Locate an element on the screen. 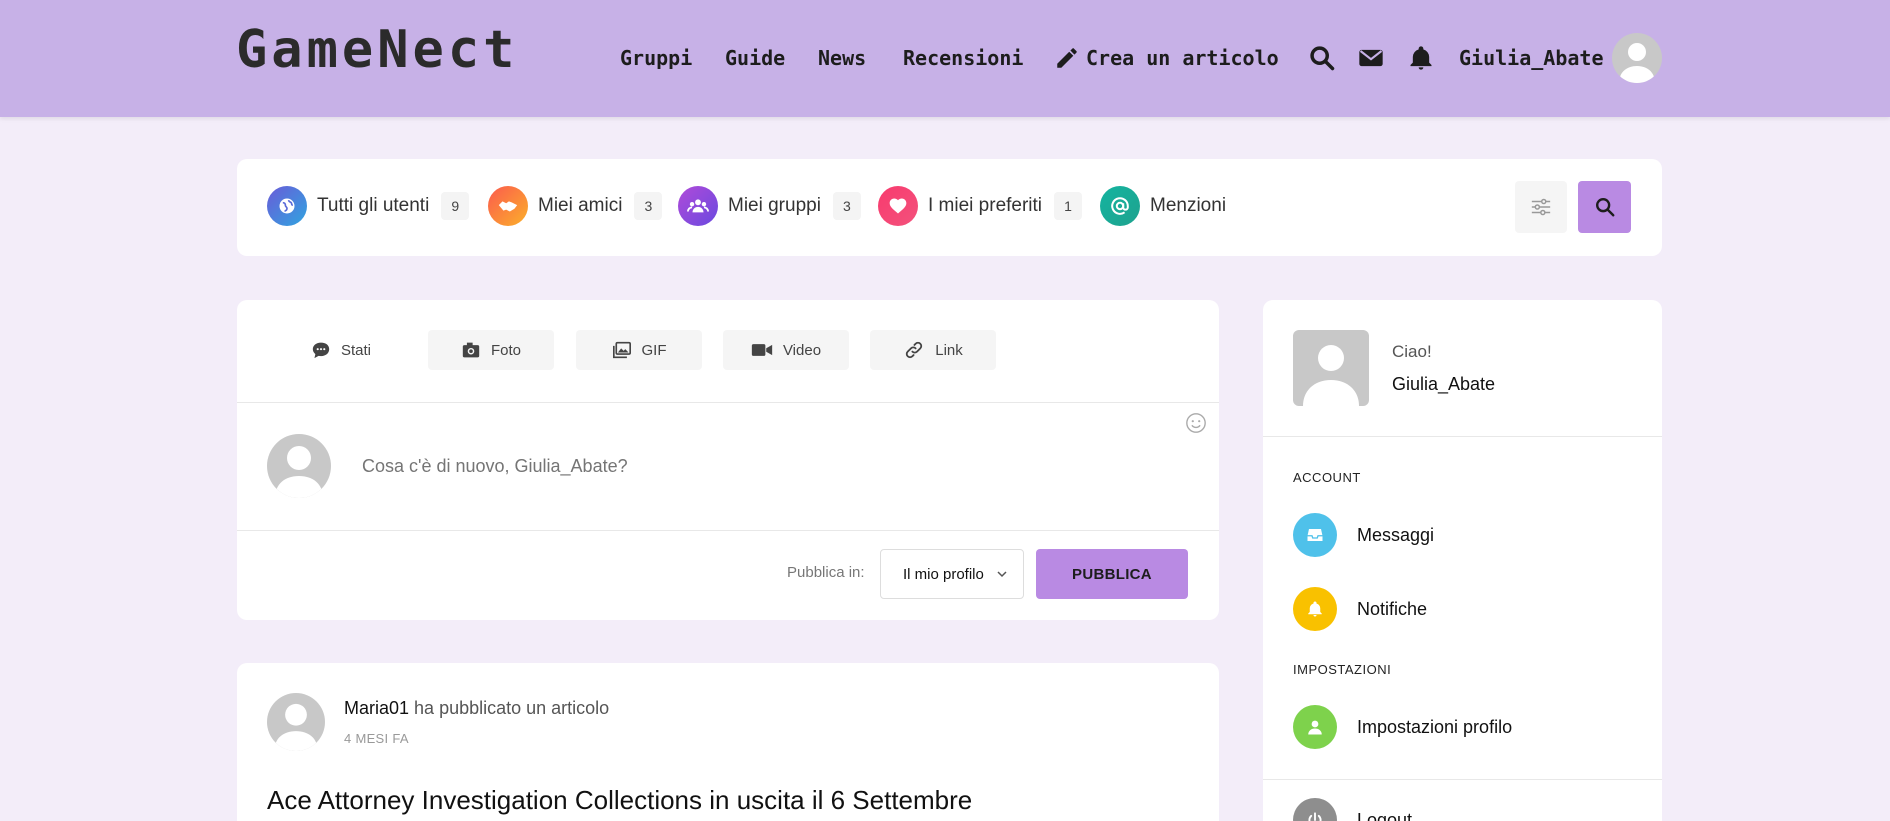  tab-label: Stati is located at coordinates (355, 350).